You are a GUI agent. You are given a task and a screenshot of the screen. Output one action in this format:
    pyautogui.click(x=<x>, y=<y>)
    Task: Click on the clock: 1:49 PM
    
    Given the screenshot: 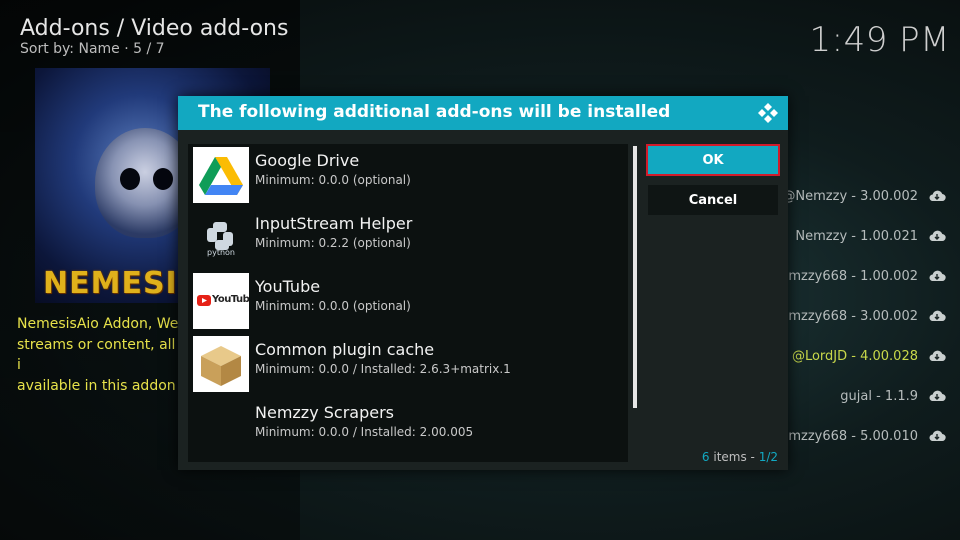 What is the action you would take?
    pyautogui.click(x=879, y=40)
    